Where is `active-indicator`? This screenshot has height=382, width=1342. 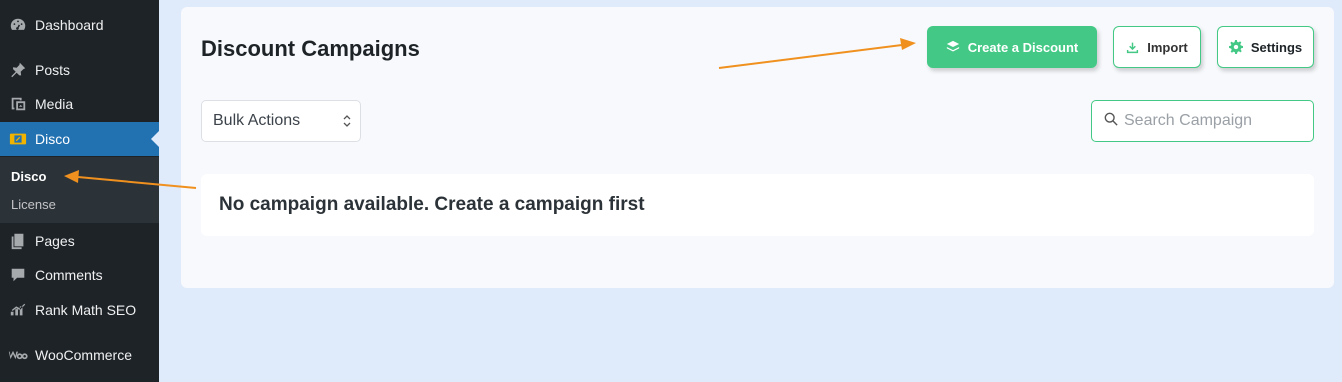
active-indicator is located at coordinates (155, 139).